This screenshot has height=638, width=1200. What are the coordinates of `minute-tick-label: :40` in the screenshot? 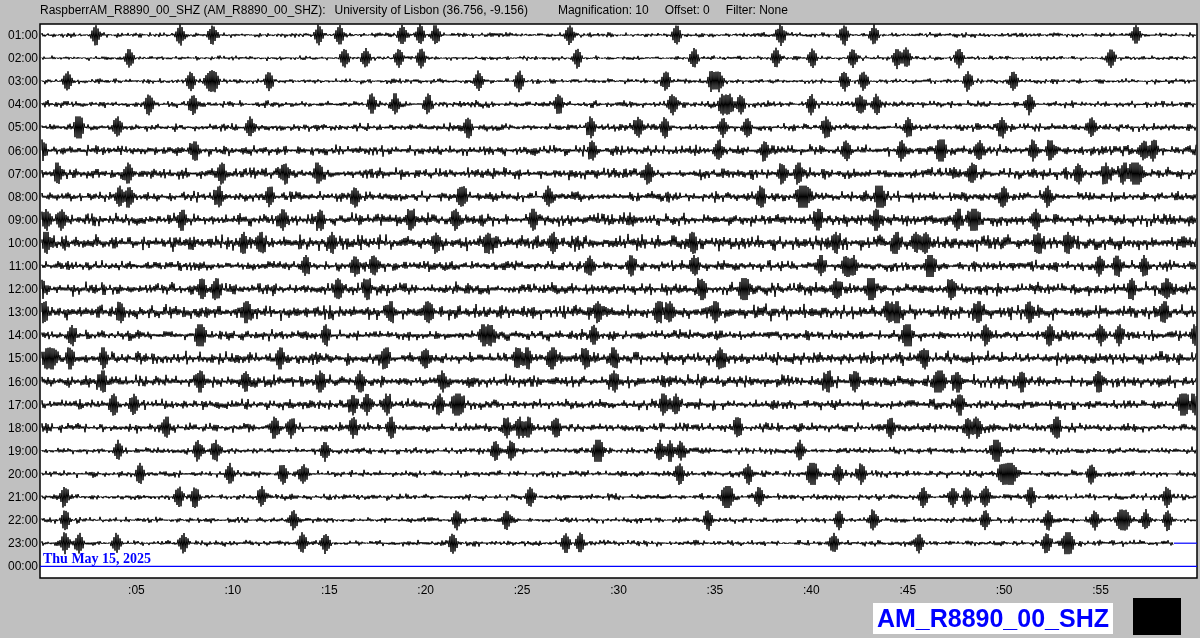 It's located at (811, 590).